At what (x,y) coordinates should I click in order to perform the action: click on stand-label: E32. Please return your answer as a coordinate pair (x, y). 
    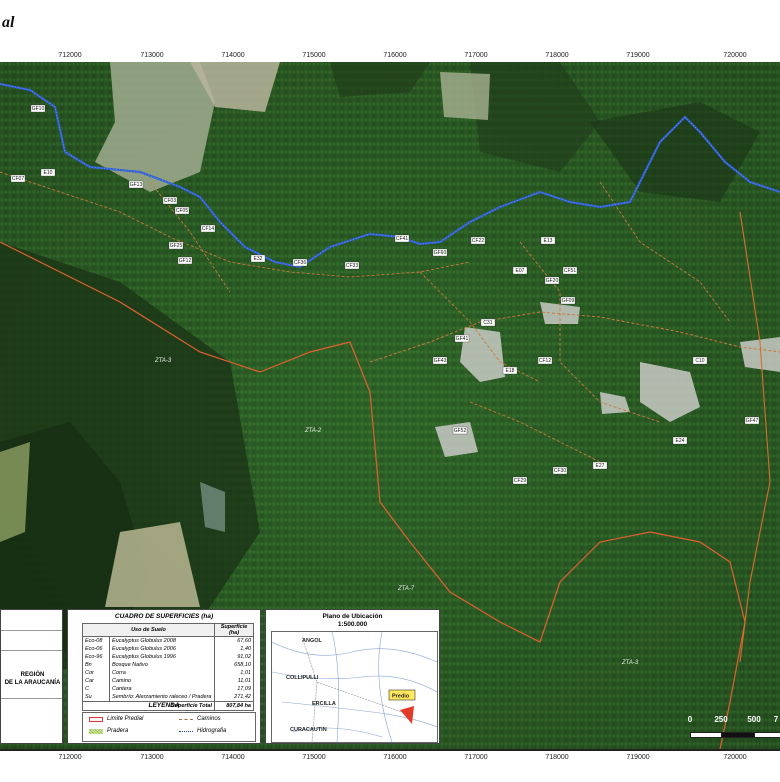
    Looking at the image, I should click on (258, 259).